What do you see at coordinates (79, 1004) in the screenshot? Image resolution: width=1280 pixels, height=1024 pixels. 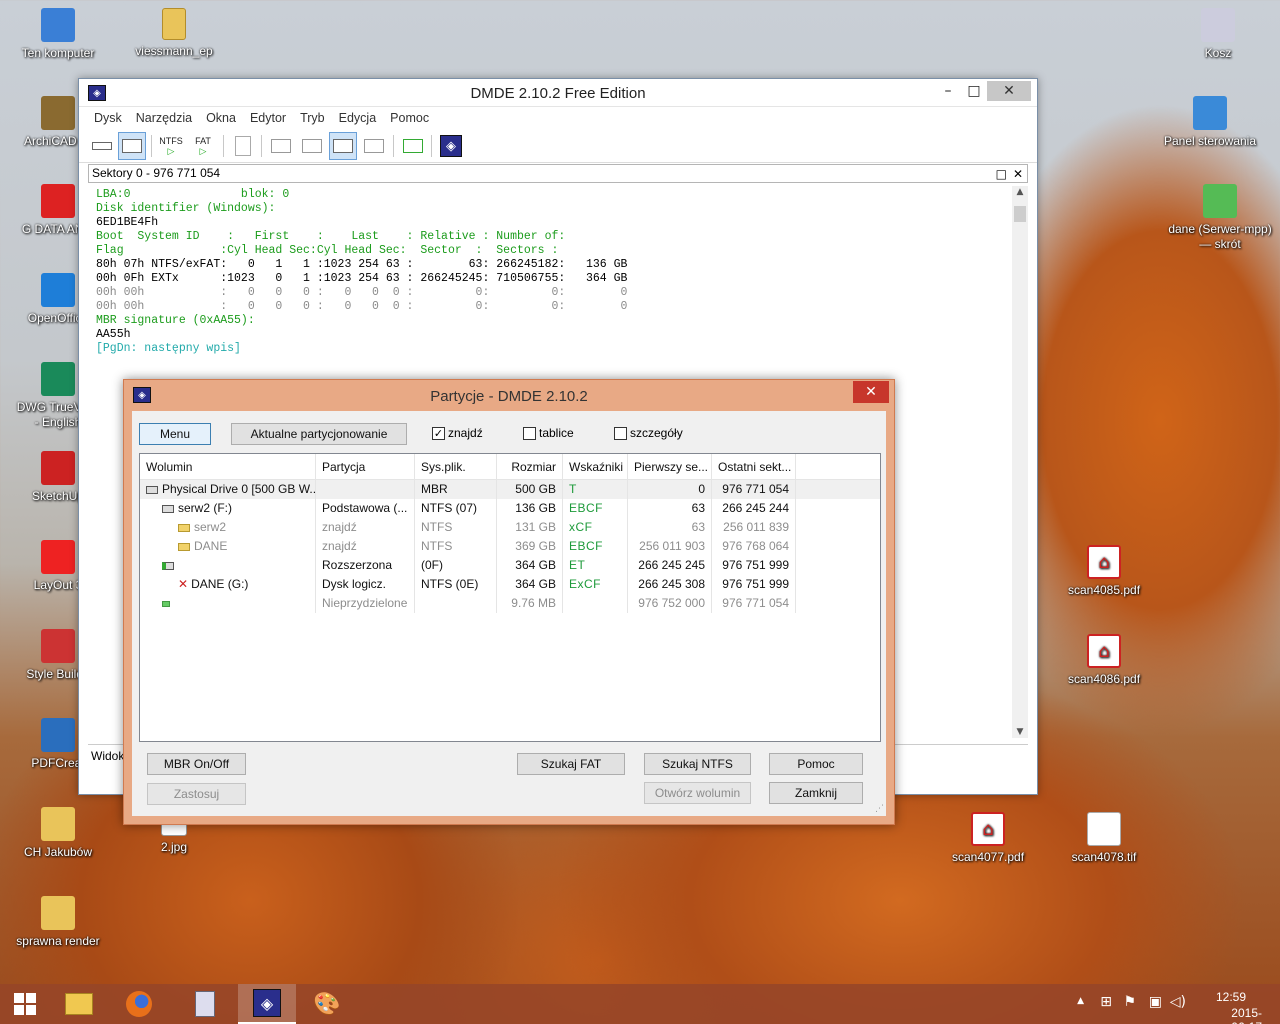 I see `taskbar-explorer` at bounding box center [79, 1004].